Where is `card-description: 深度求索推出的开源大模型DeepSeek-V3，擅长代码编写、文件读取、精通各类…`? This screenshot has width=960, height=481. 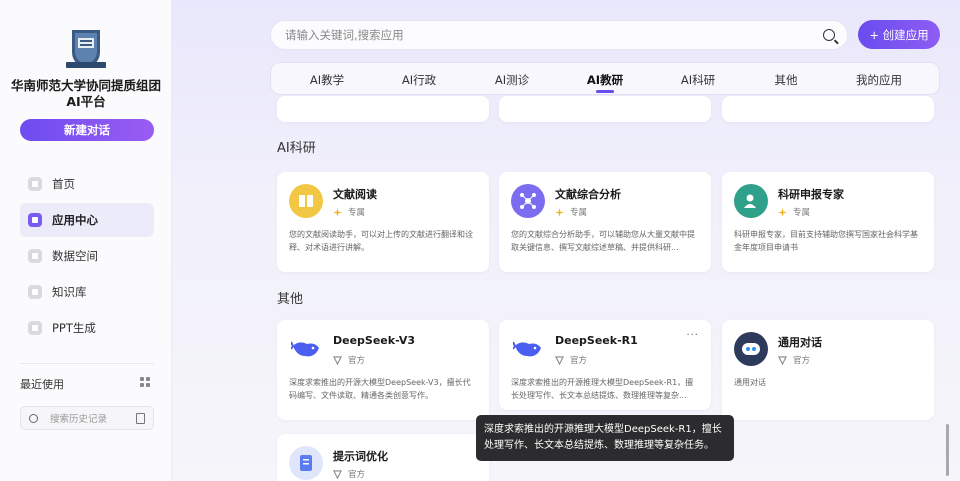 card-description: 深度求索推出的开源大模型DeepSeek-V3，擅长代码编写、文件读取、精通各类… is located at coordinates (380, 389).